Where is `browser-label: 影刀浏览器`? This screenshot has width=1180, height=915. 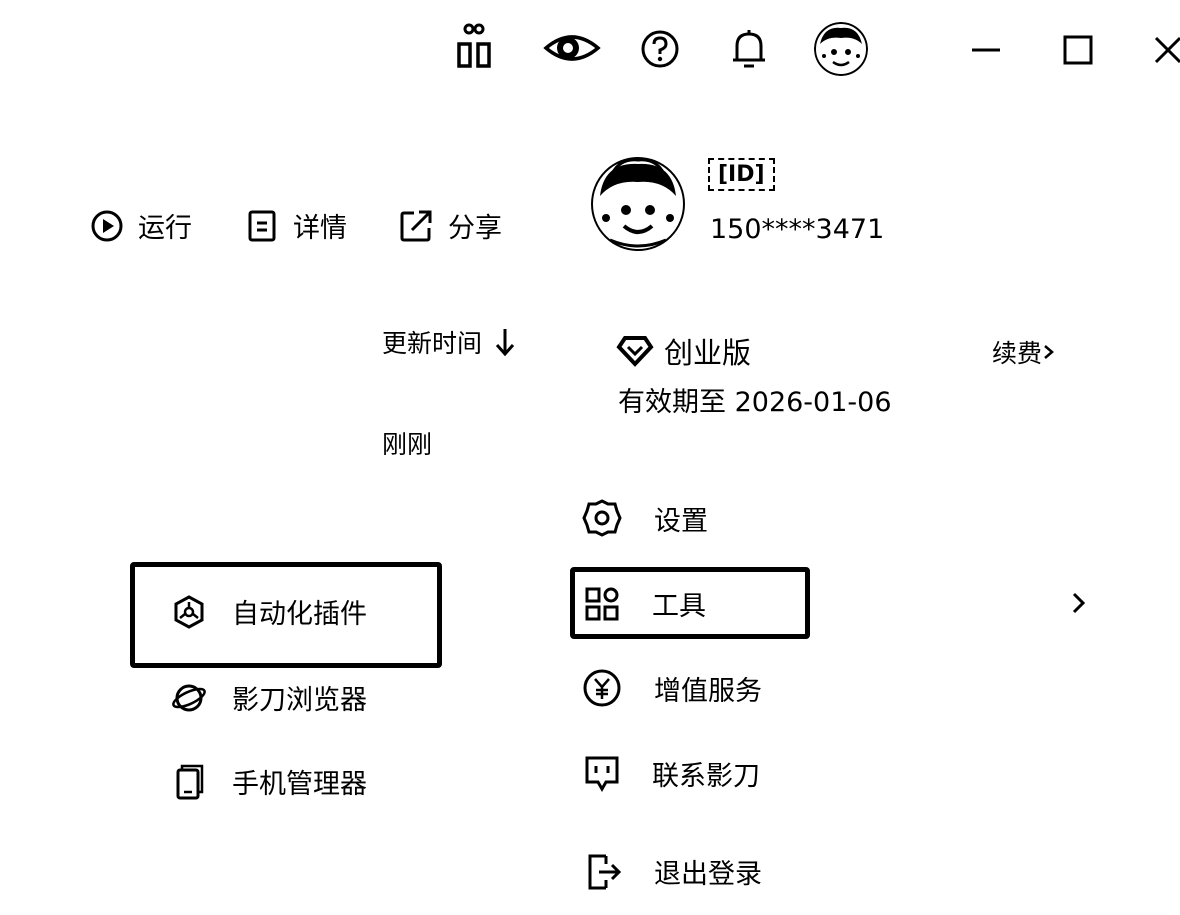 browser-label: 影刀浏览器 is located at coordinates (299, 700).